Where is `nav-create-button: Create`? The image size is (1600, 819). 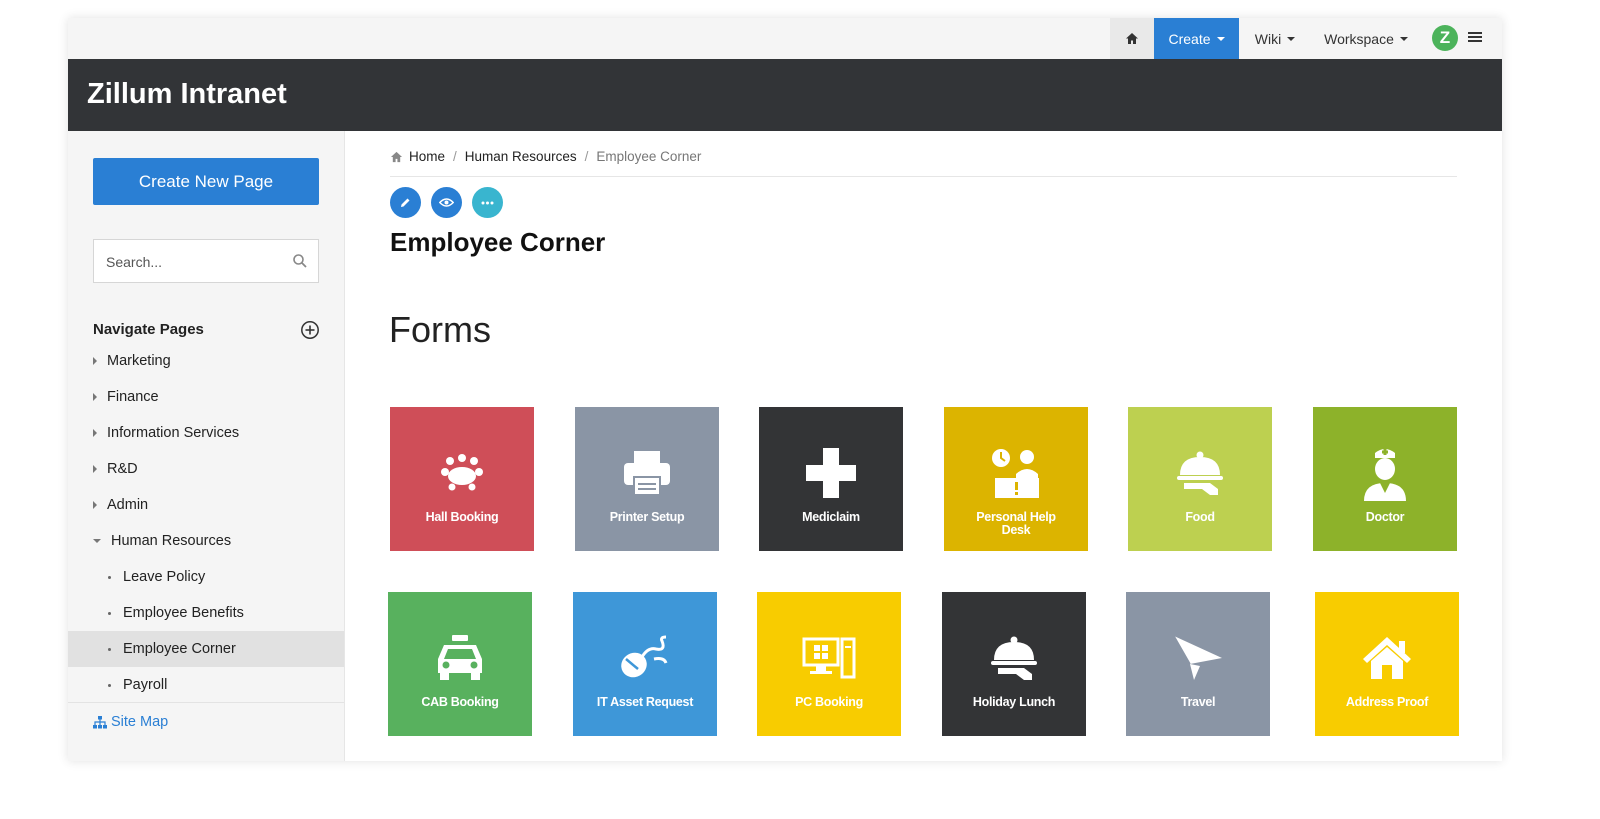 nav-create-button: Create is located at coordinates (1196, 38).